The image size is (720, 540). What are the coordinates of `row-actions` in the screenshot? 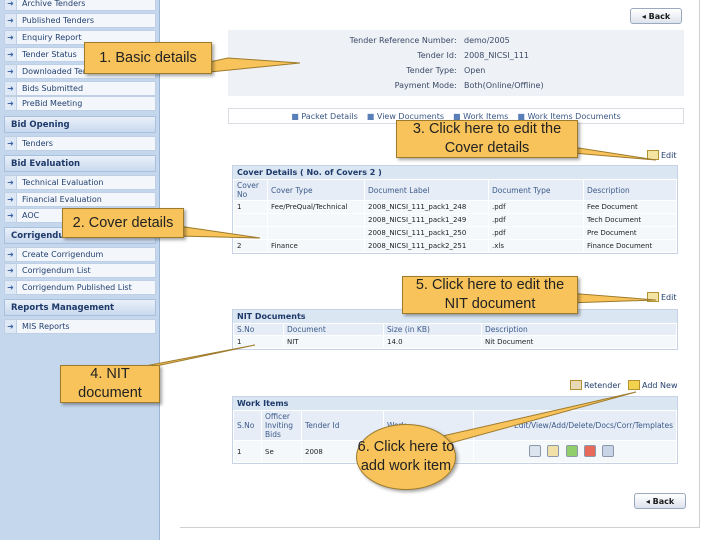 It's located at (575, 451).